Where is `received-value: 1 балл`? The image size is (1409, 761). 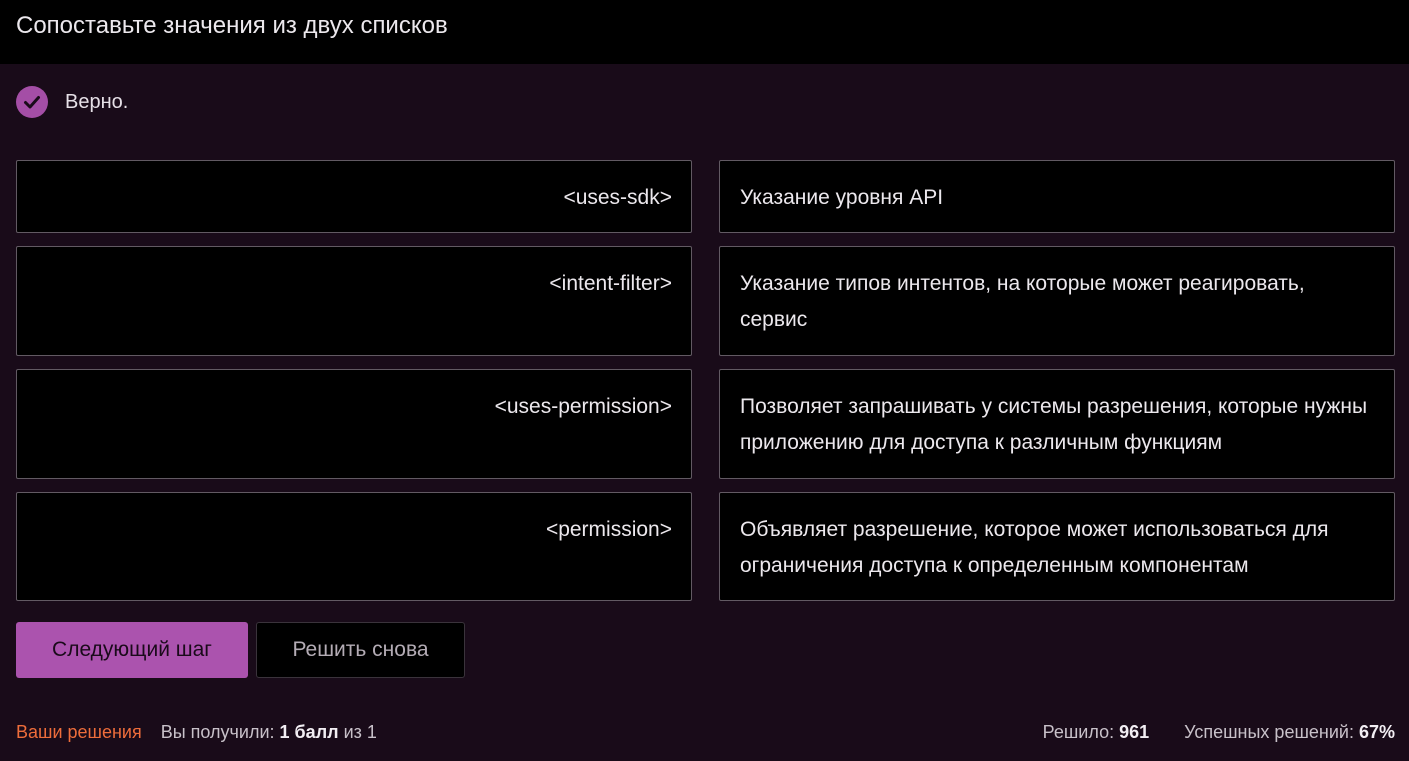
received-value: 1 балл is located at coordinates (309, 732).